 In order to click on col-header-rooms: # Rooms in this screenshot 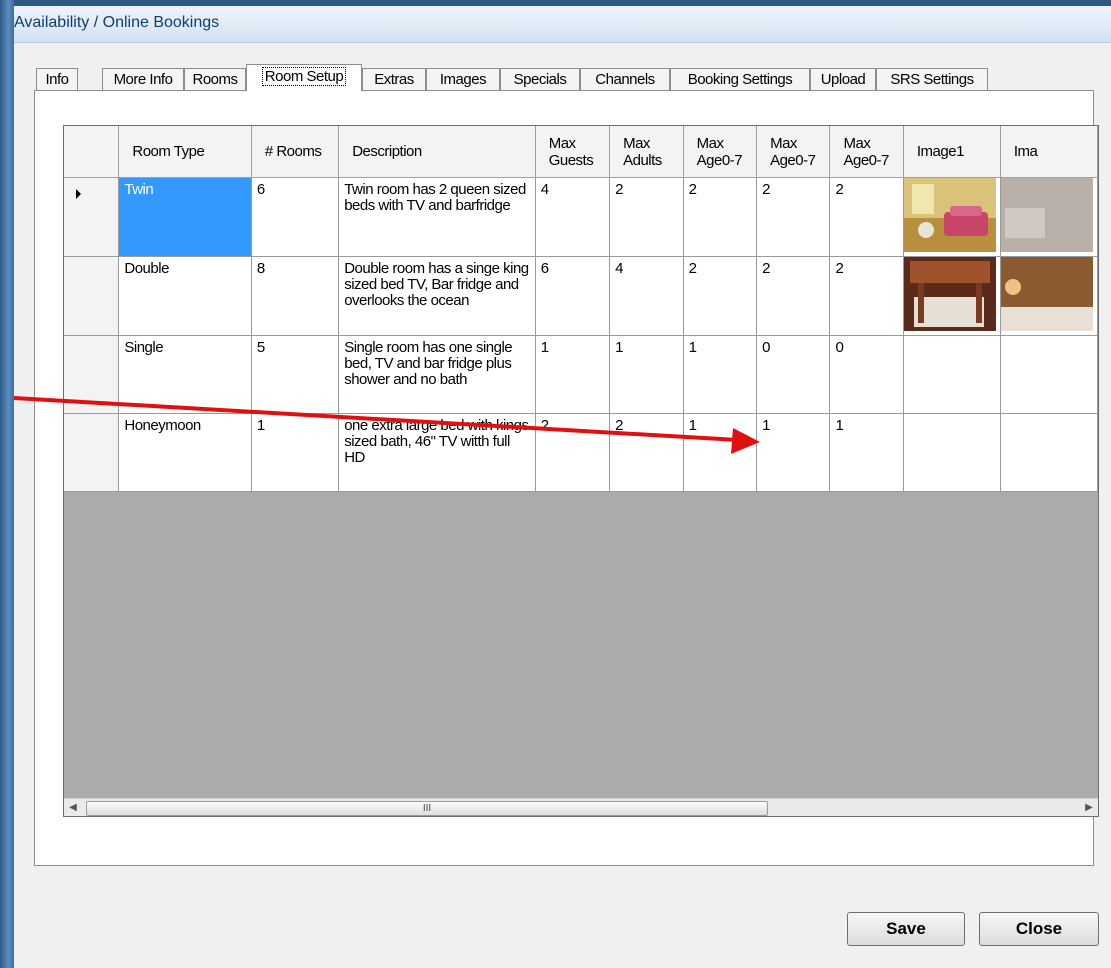, I will do `click(295, 152)`.